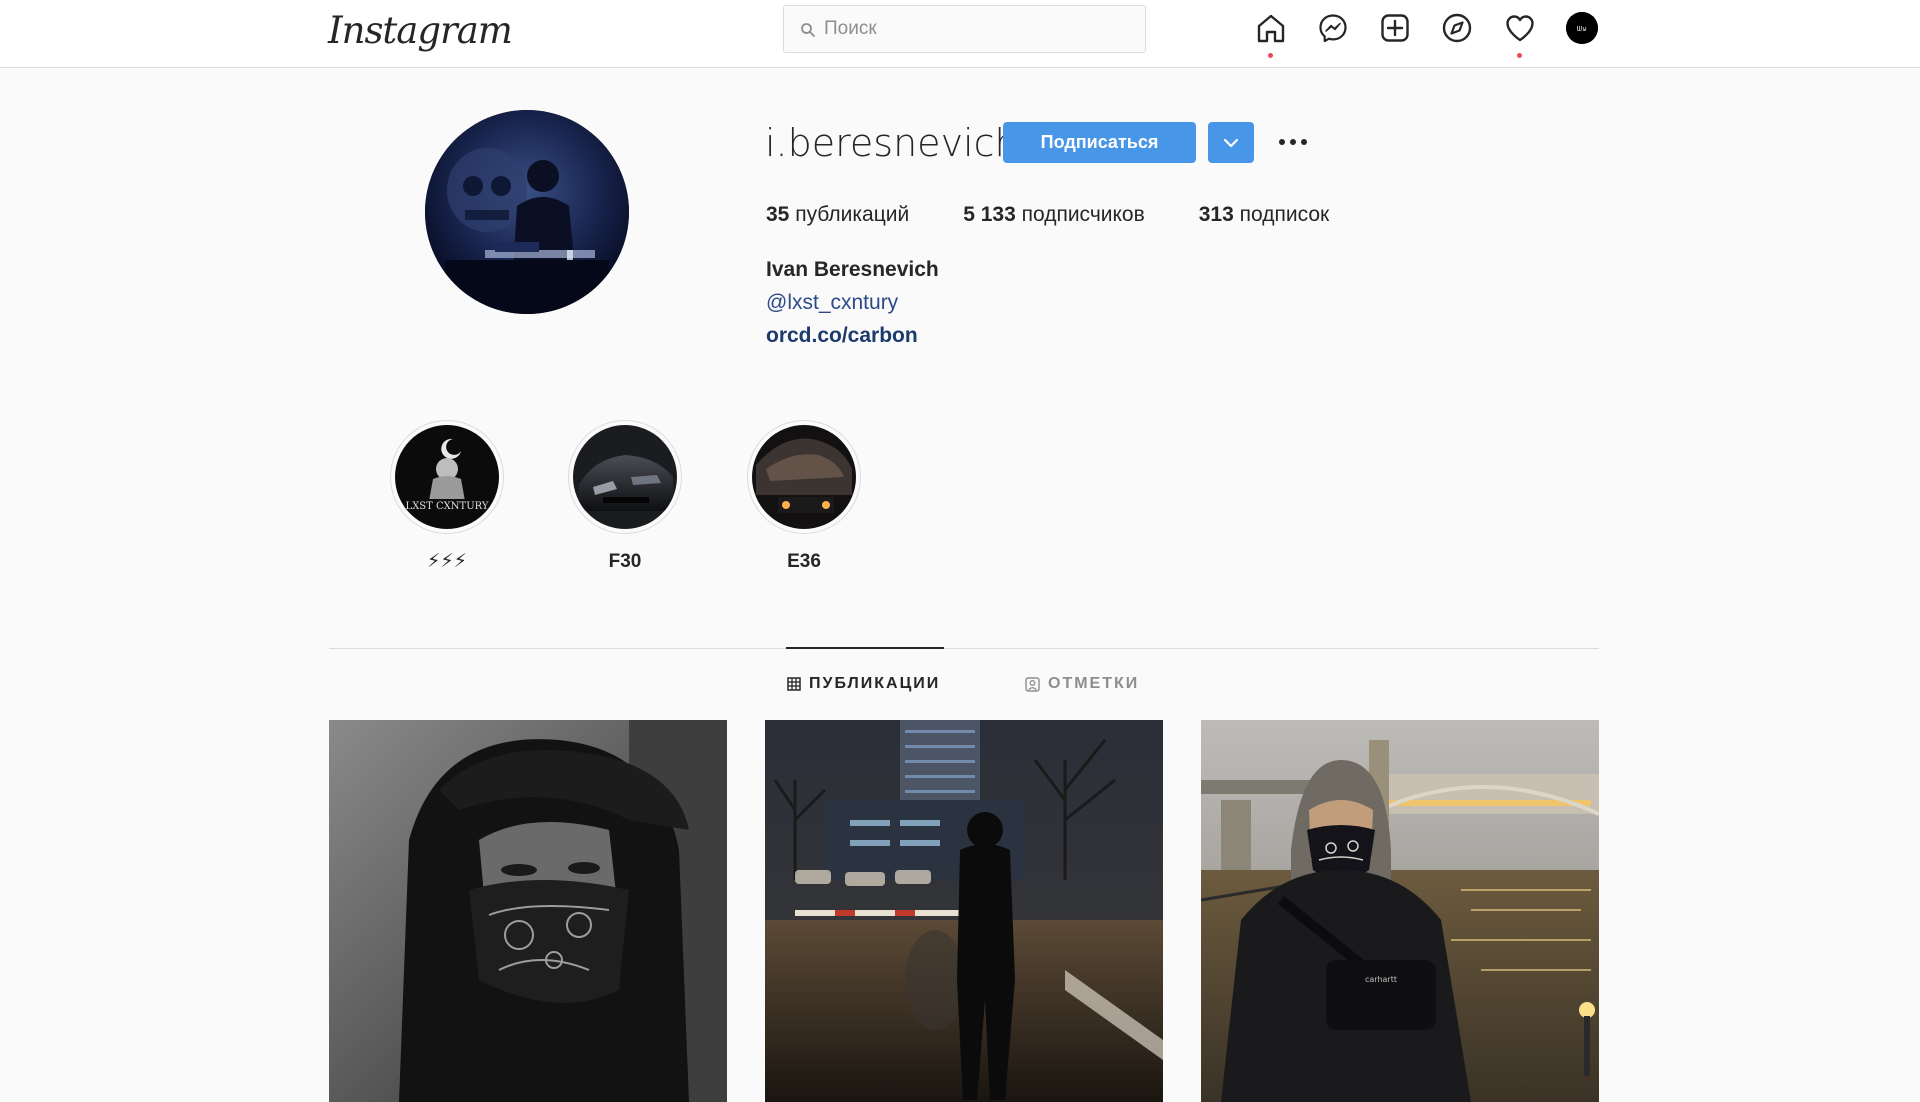 The image size is (1920, 1102). I want to click on svg-text: LXST CXNTURY, so click(447, 506).